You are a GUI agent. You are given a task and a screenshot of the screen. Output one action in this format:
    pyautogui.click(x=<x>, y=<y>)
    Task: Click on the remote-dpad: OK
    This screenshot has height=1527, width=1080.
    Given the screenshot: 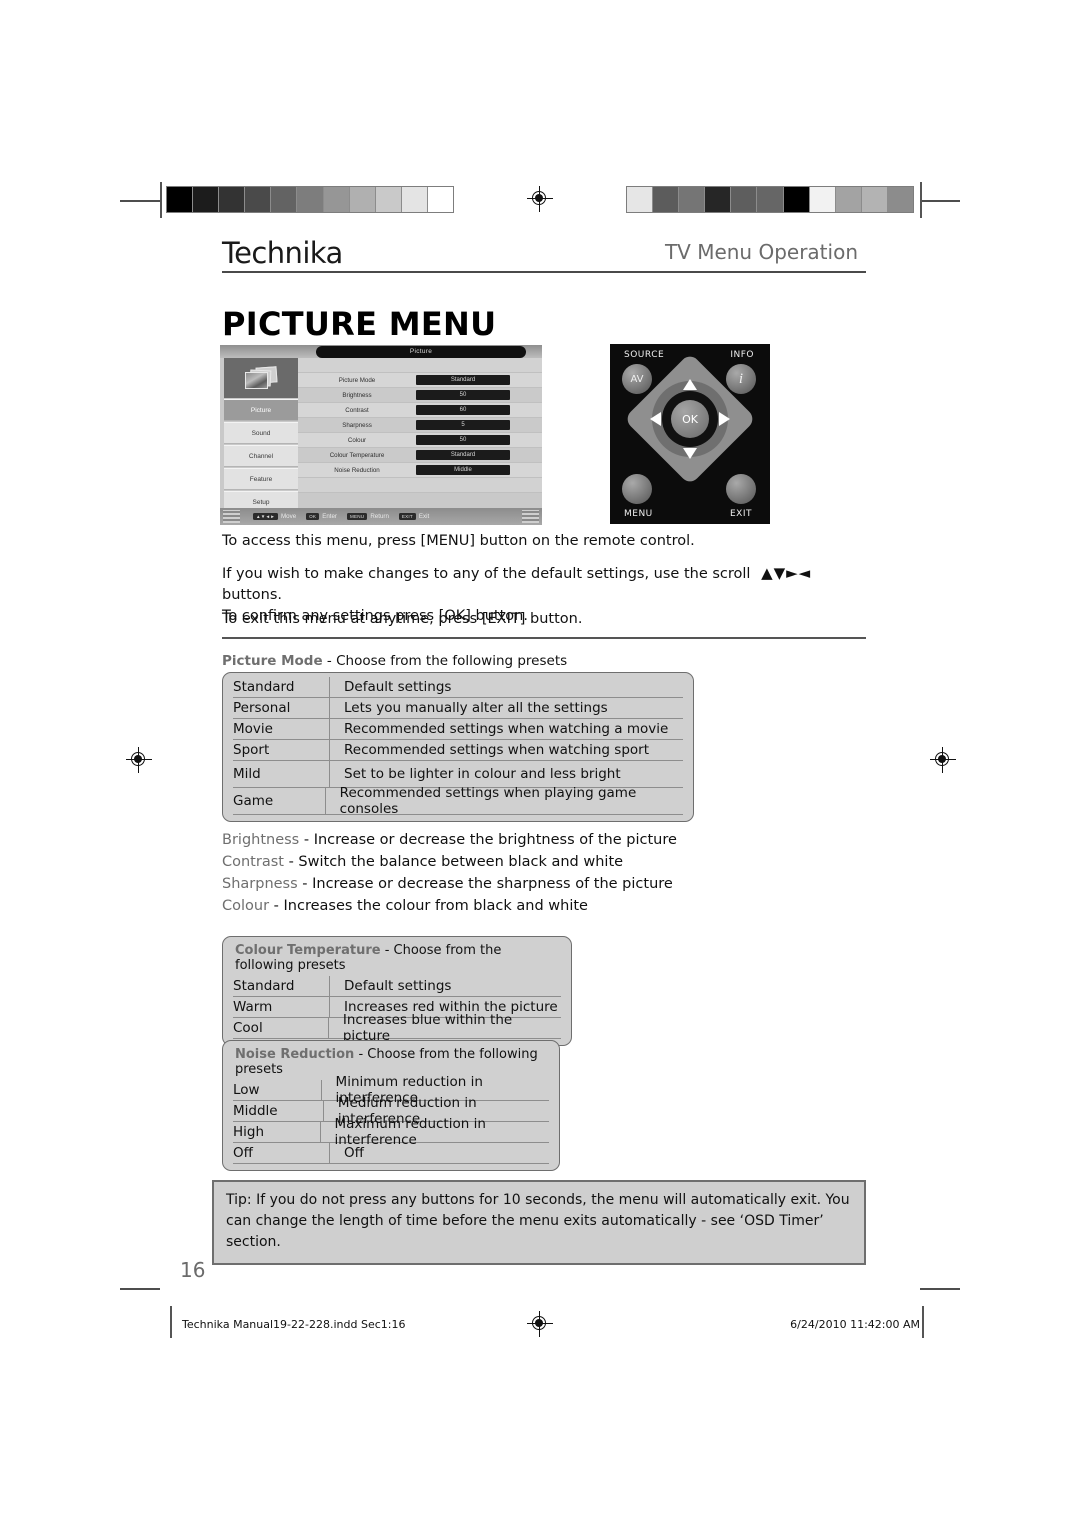 What is the action you would take?
    pyautogui.click(x=690, y=419)
    